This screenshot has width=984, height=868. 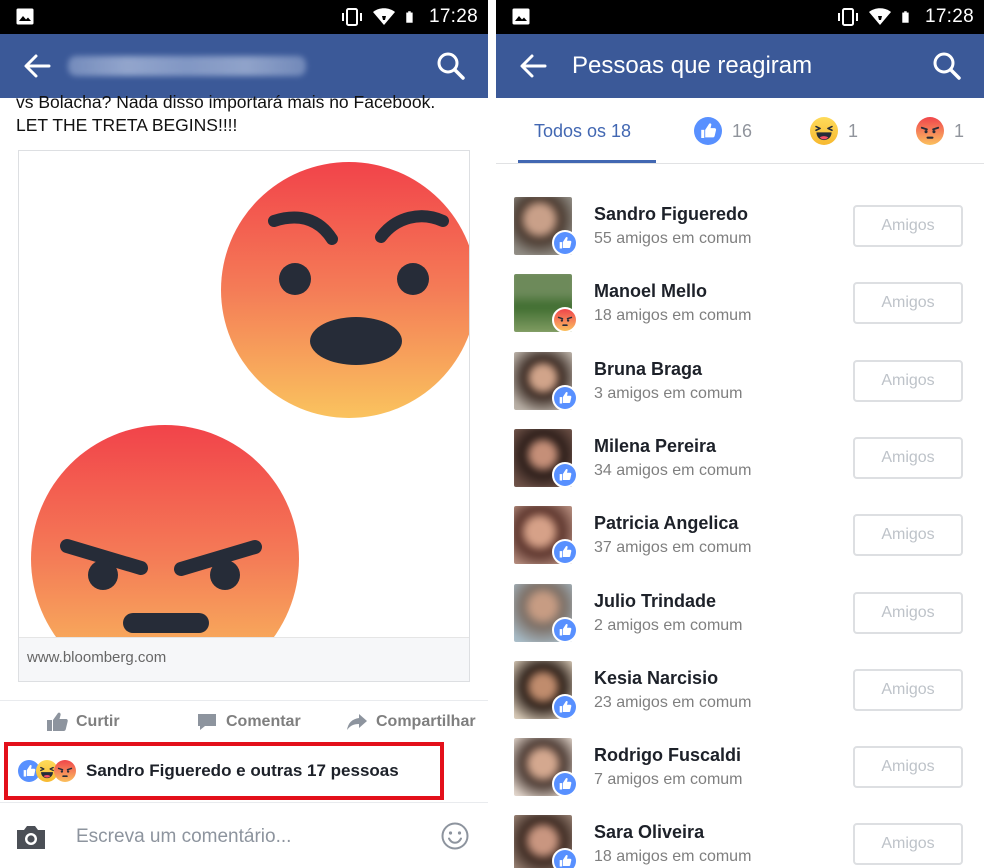 What do you see at coordinates (853, 130) in the screenshot?
I see `tab-haha-count: 1` at bounding box center [853, 130].